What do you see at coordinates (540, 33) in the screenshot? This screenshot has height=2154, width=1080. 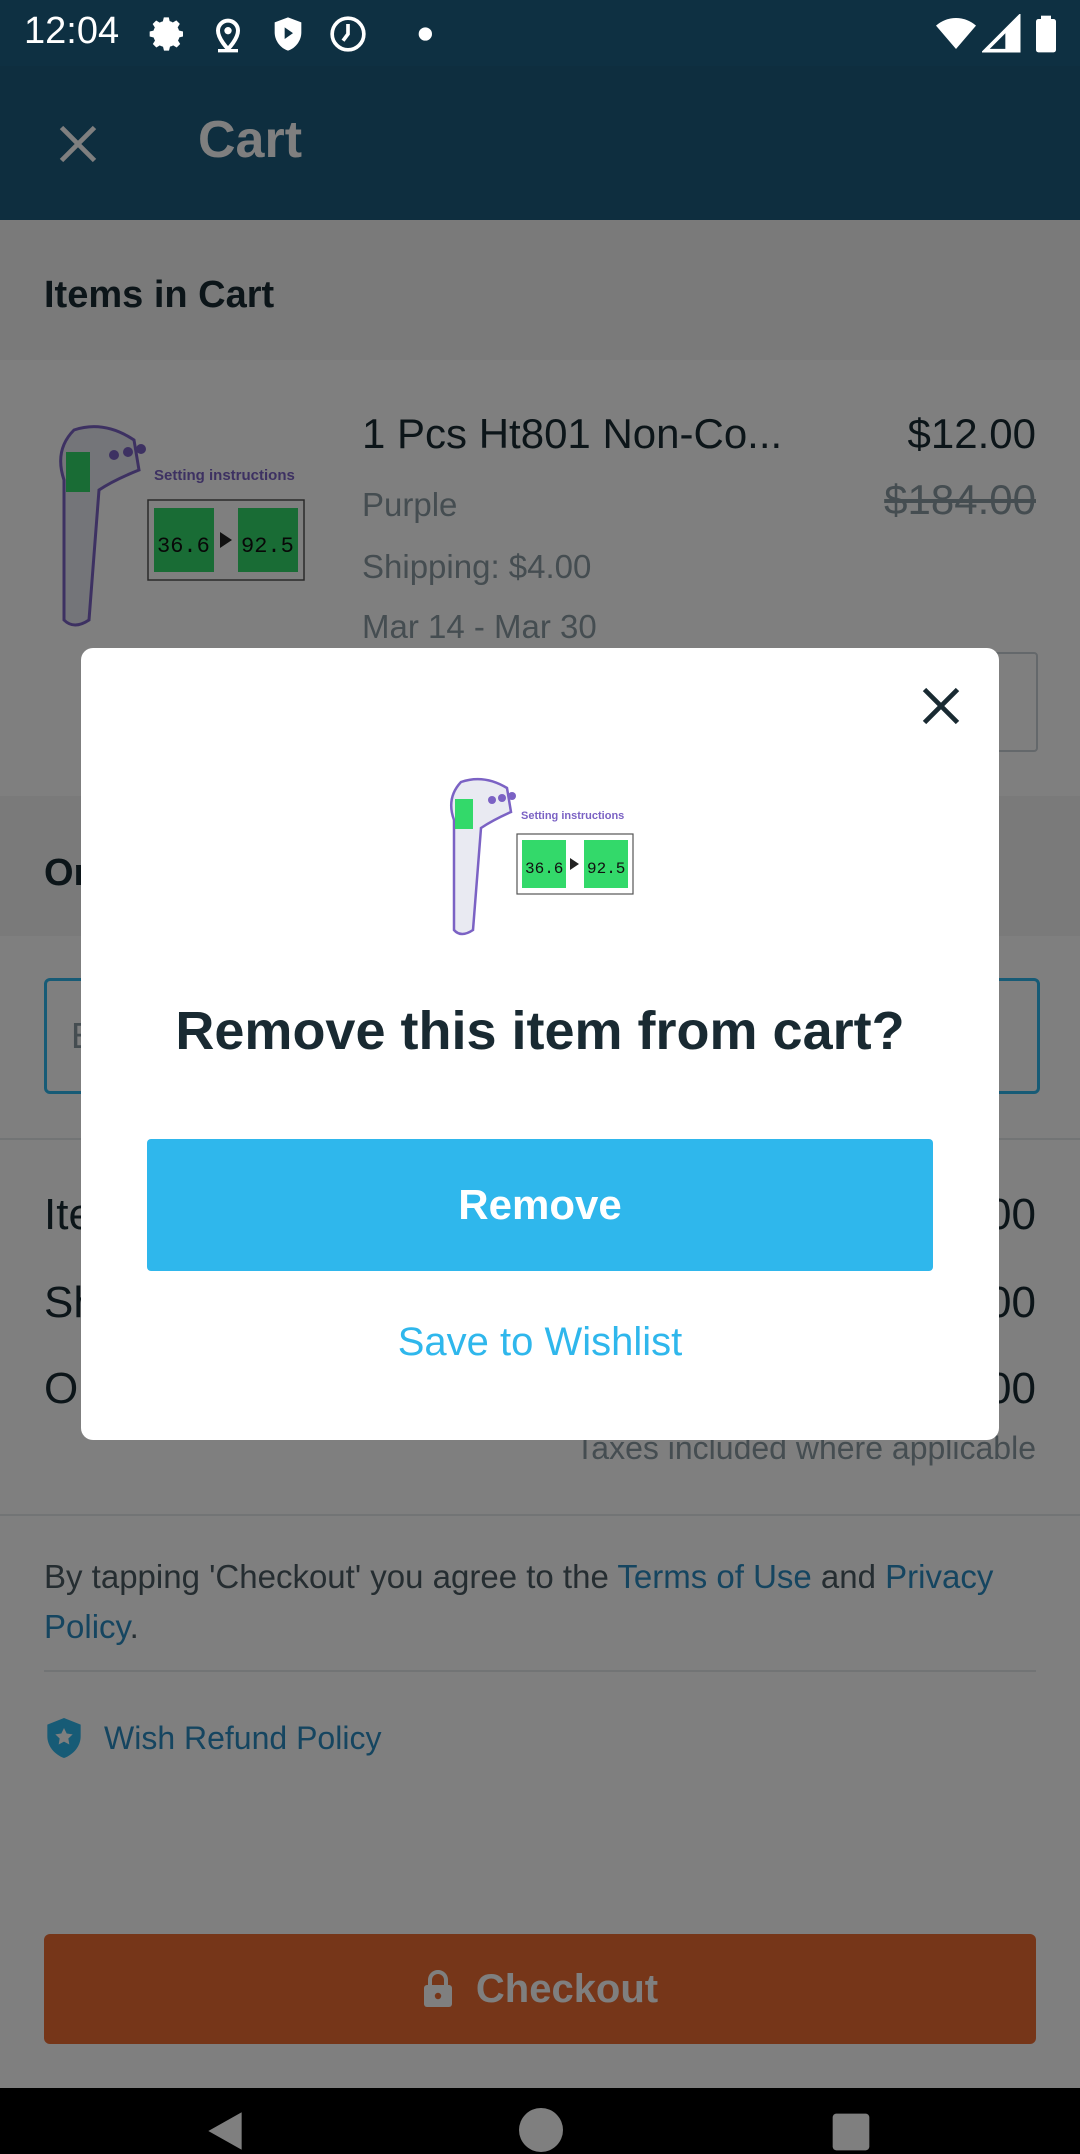 I see `status-bar-spacer` at bounding box center [540, 33].